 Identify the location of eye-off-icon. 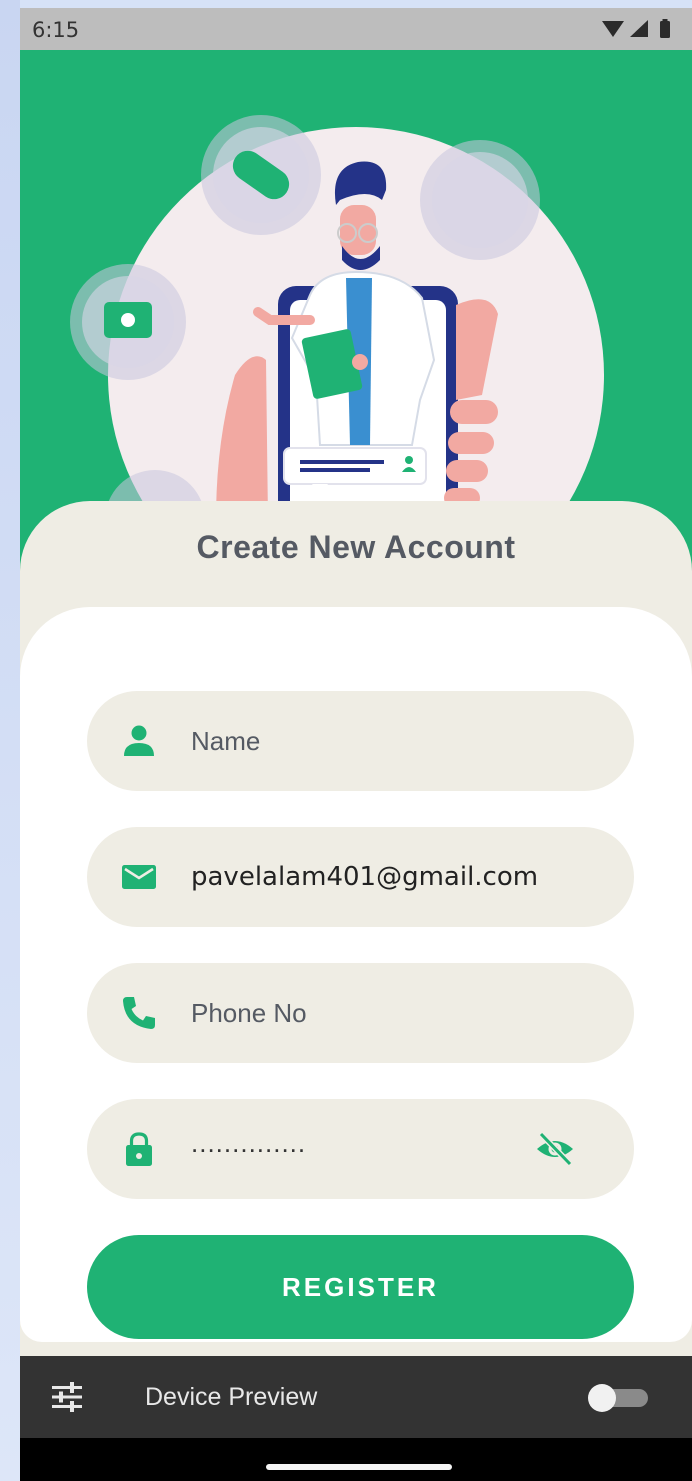
(555, 1149).